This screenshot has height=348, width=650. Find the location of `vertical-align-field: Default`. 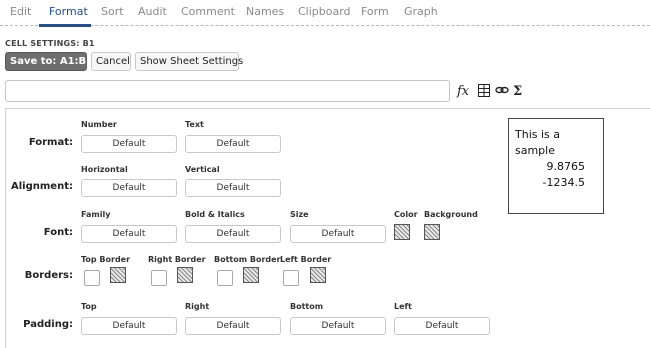

vertical-align-field: Default is located at coordinates (233, 188).